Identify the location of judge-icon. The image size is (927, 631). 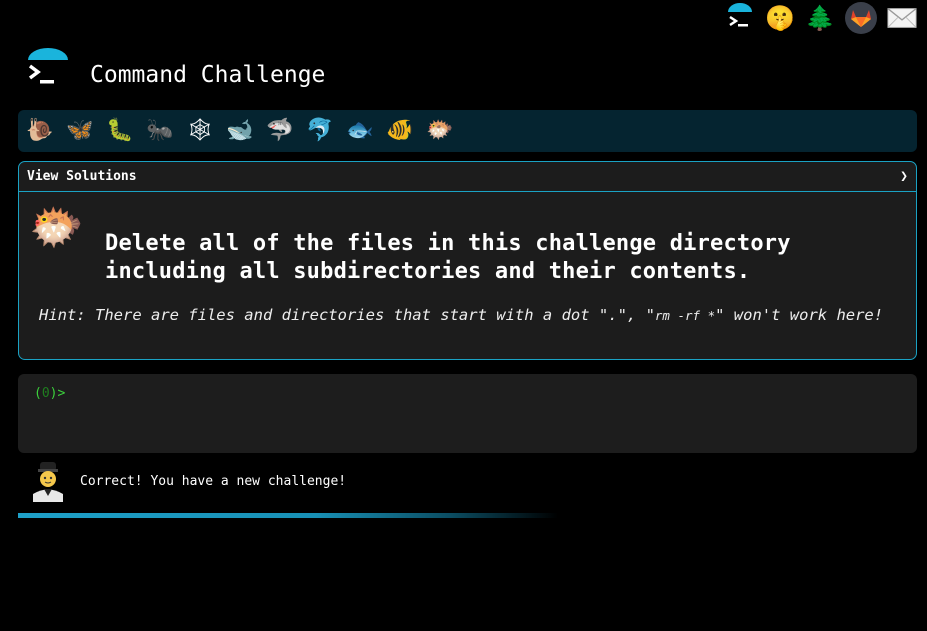
(48, 481).